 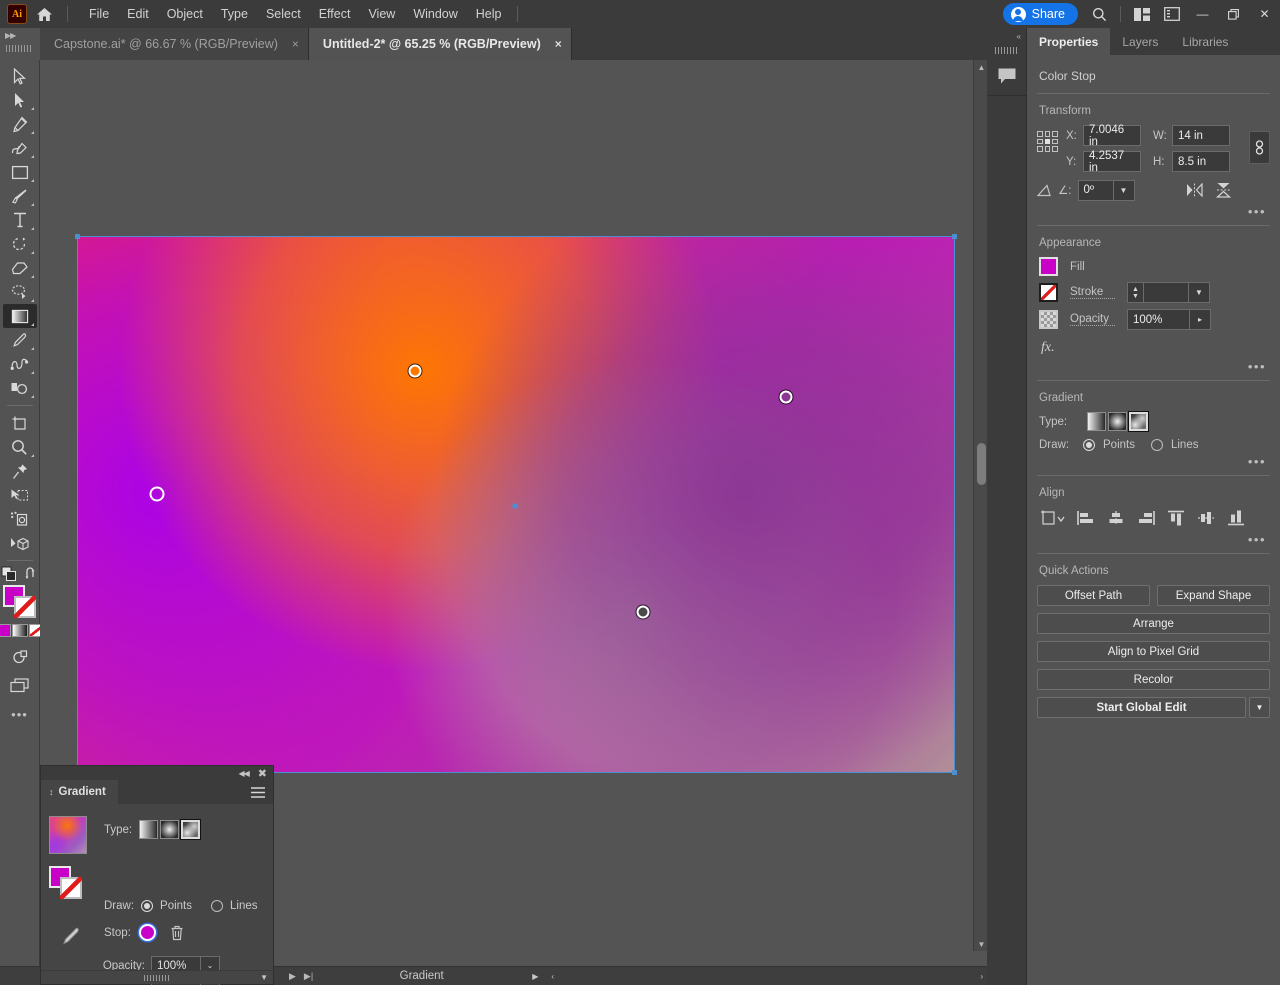 I want to click on screen-mode-icon, so click(x=20, y=685).